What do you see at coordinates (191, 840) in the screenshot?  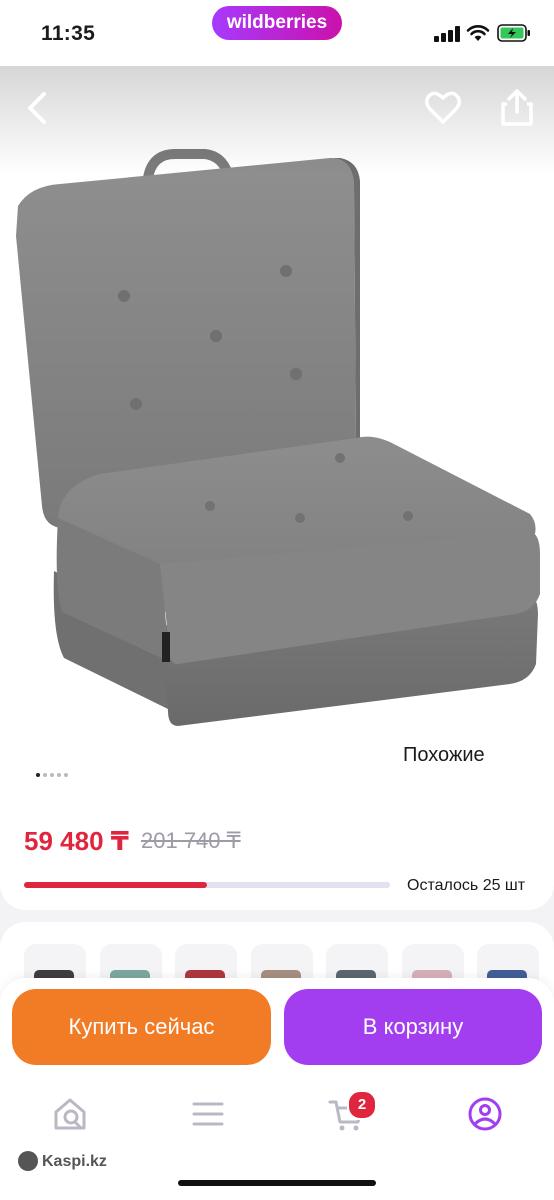 I see `old-price: 201 740 ₸` at bounding box center [191, 840].